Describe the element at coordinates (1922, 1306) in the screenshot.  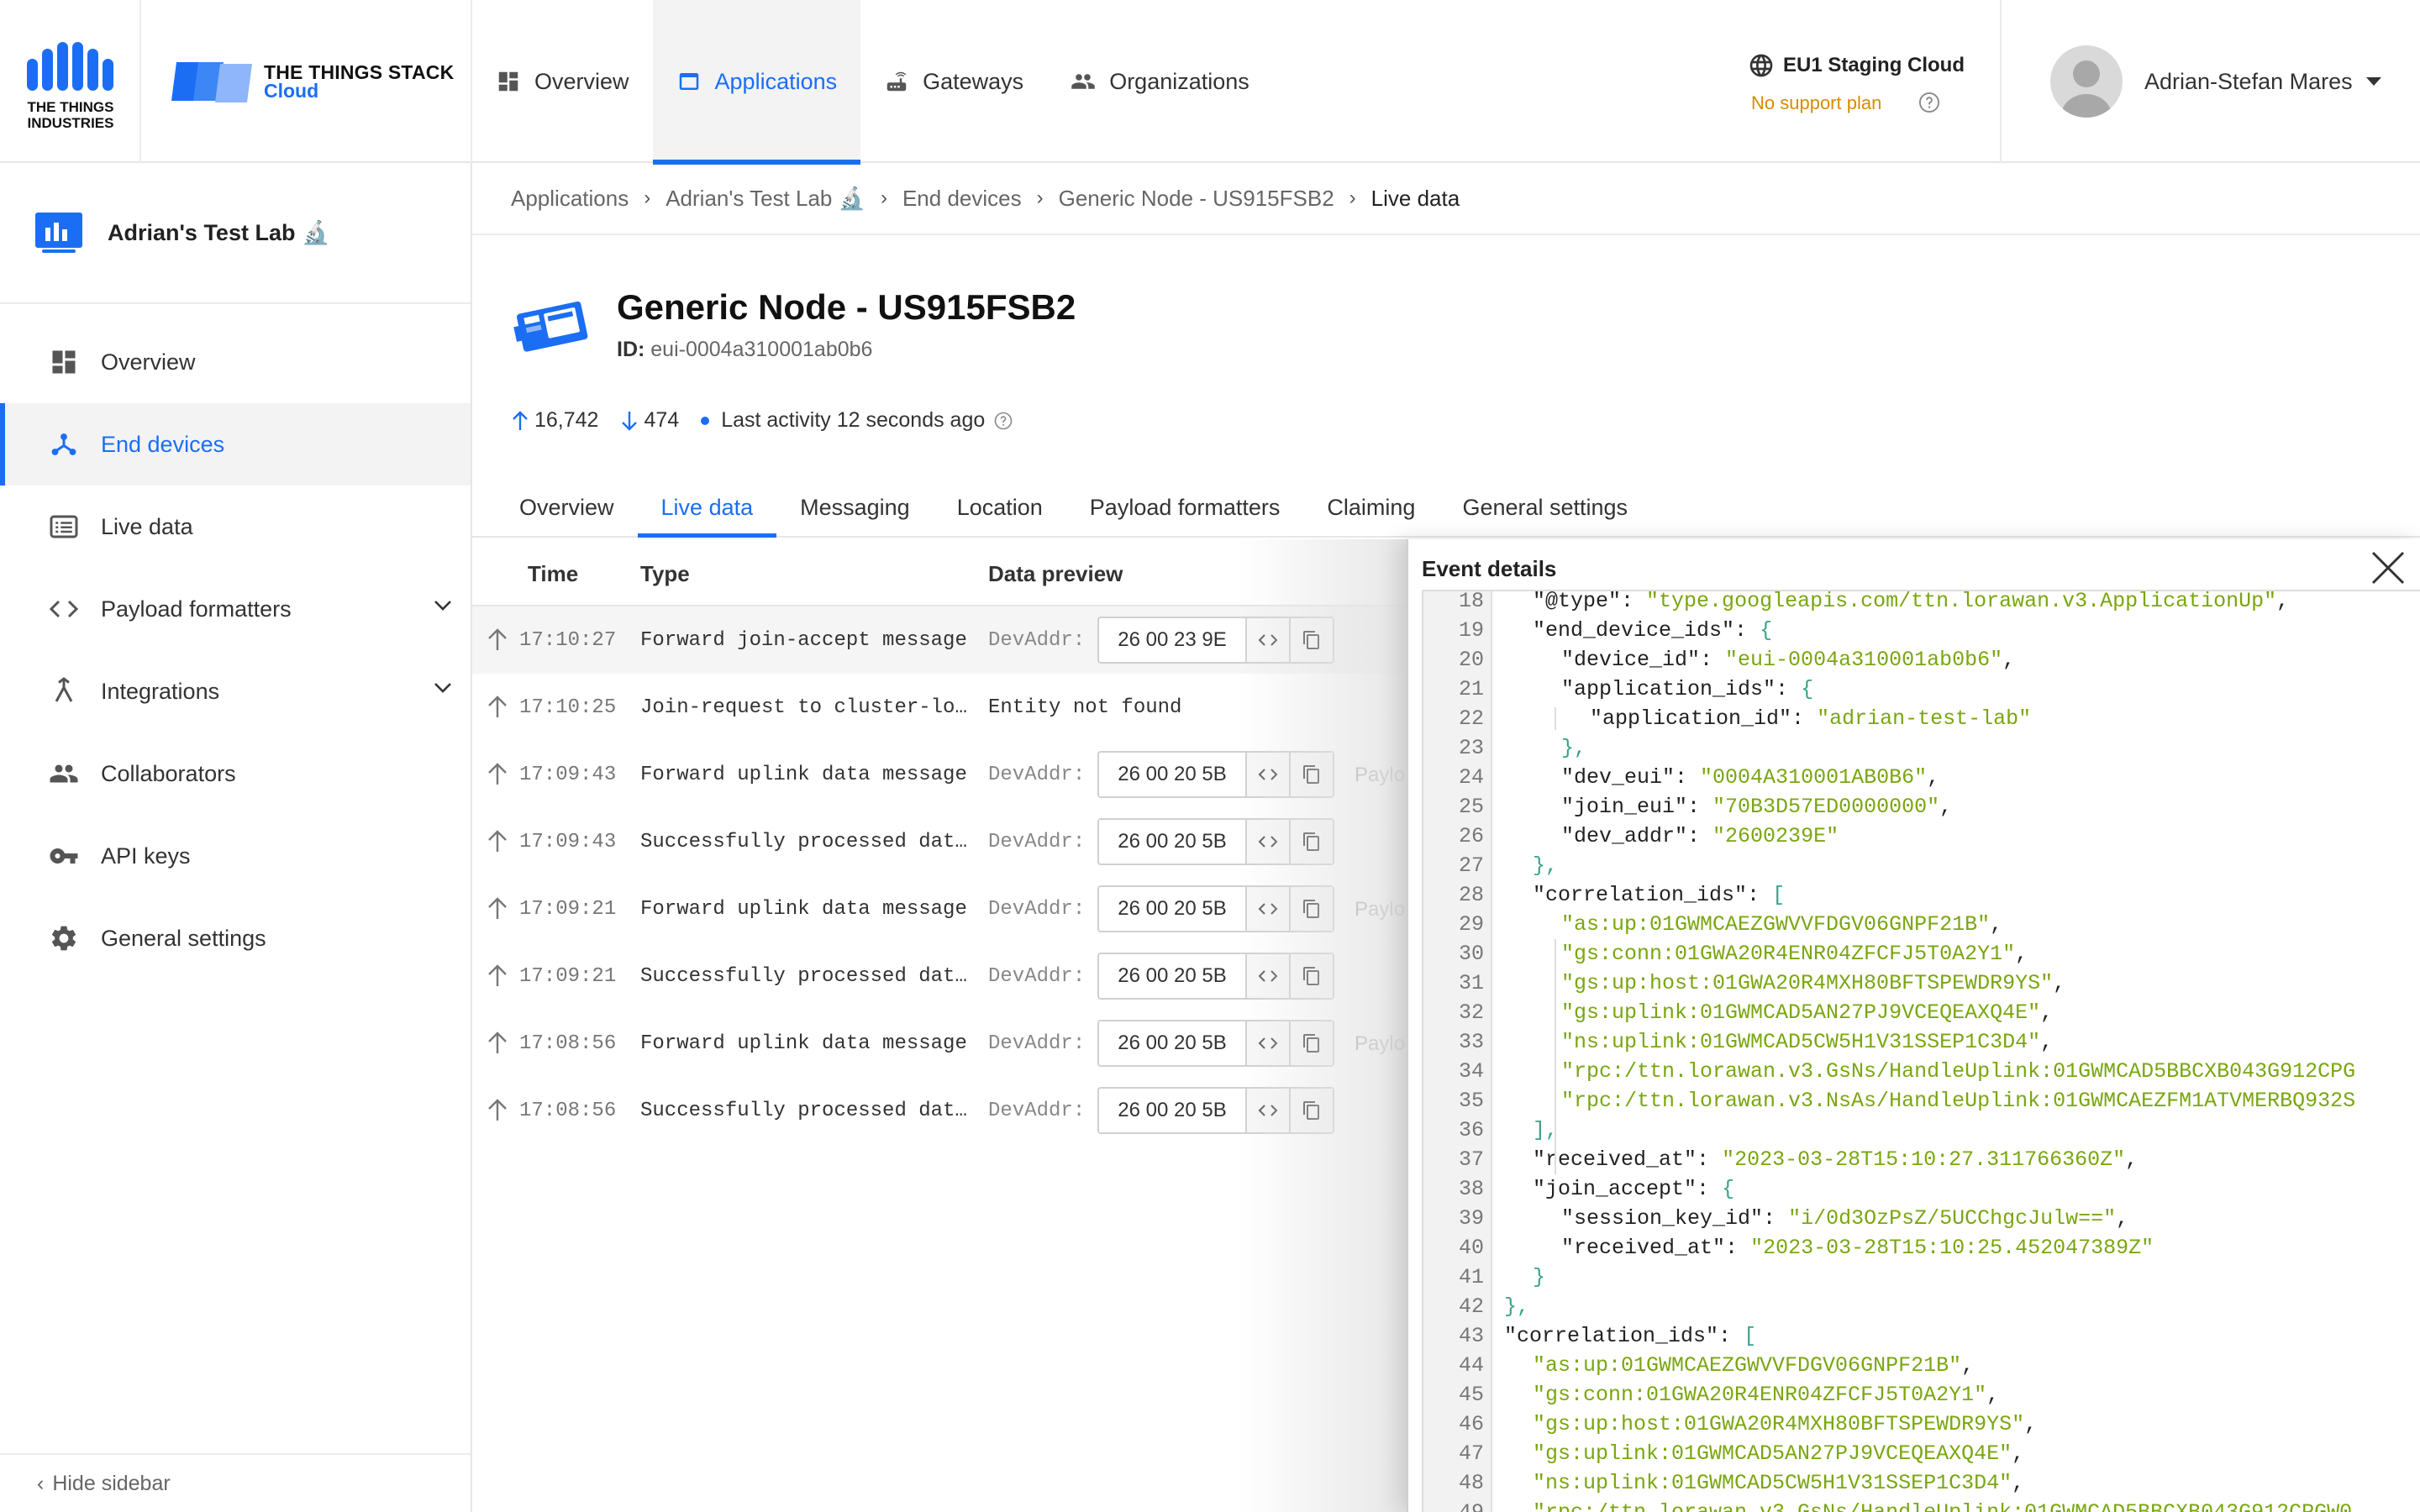
I see `json-line: 42},` at that location.